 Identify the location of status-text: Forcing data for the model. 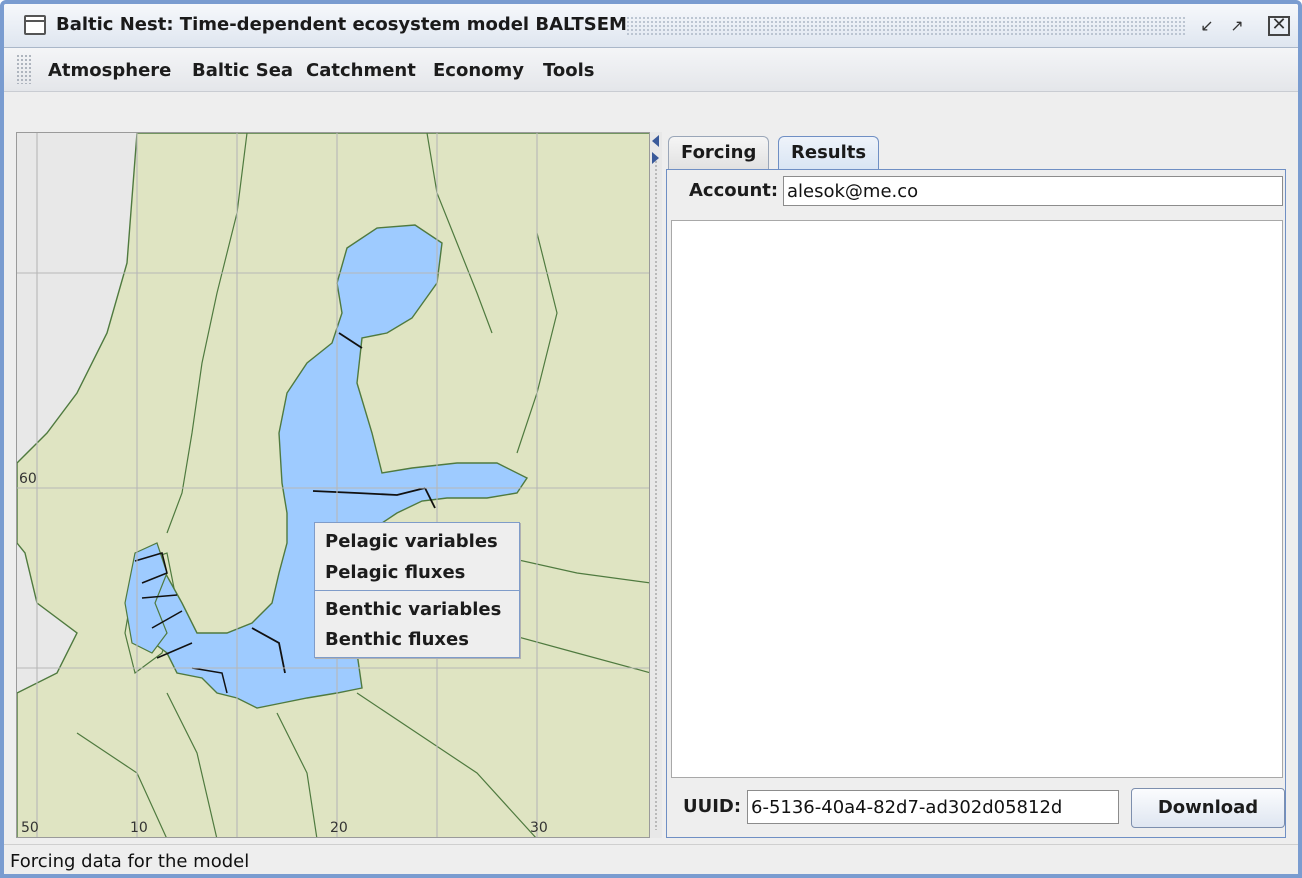
(130, 861).